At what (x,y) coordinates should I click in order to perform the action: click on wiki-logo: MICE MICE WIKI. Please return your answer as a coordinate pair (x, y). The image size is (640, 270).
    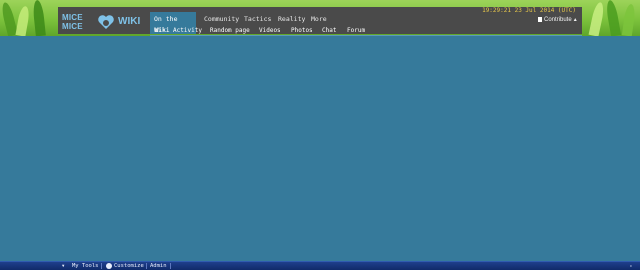
    Looking at the image, I should click on (104, 22).